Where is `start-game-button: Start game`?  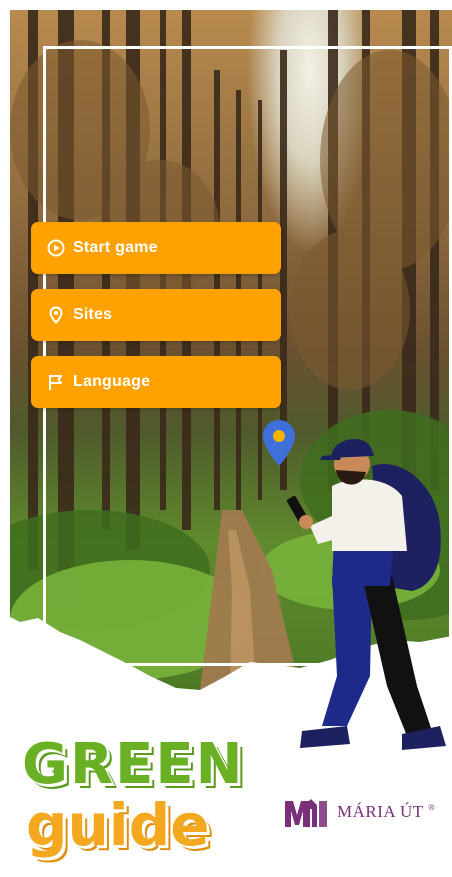
start-game-button: Start game is located at coordinates (156, 248).